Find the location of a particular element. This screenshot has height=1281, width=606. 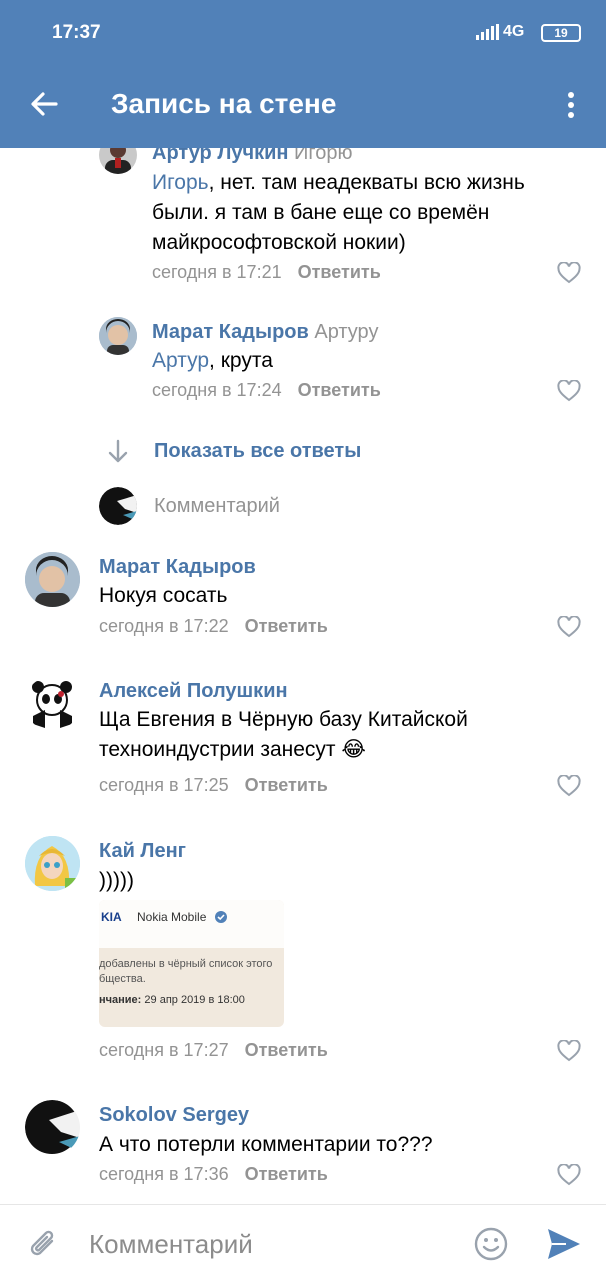

comment-meta: сегодня в 17:24 Ответить is located at coordinates (266, 390).